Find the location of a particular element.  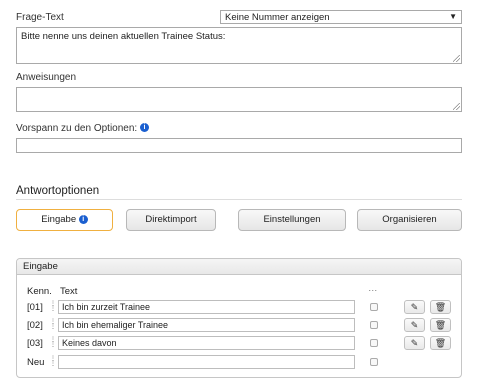

preface-text is located at coordinates (239, 142).